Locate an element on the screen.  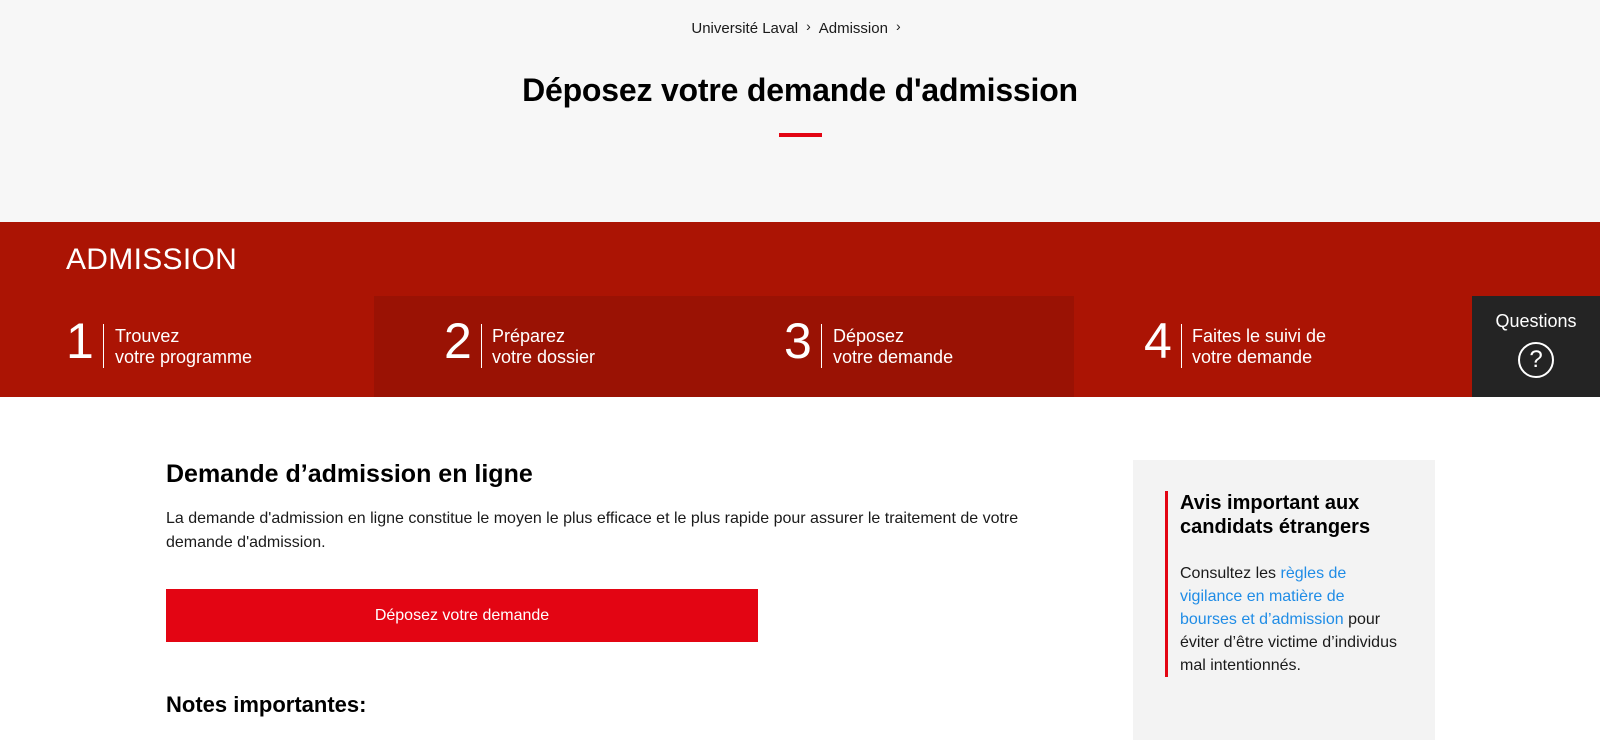
breadcrumb-link-admission: Admission is located at coordinates (853, 28).